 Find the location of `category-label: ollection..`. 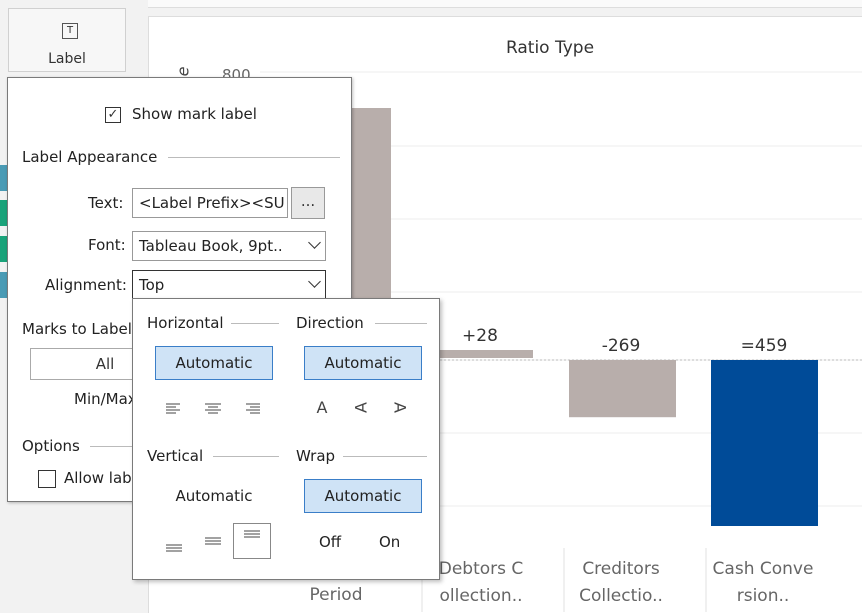

category-label: ollection.. is located at coordinates (480, 596).